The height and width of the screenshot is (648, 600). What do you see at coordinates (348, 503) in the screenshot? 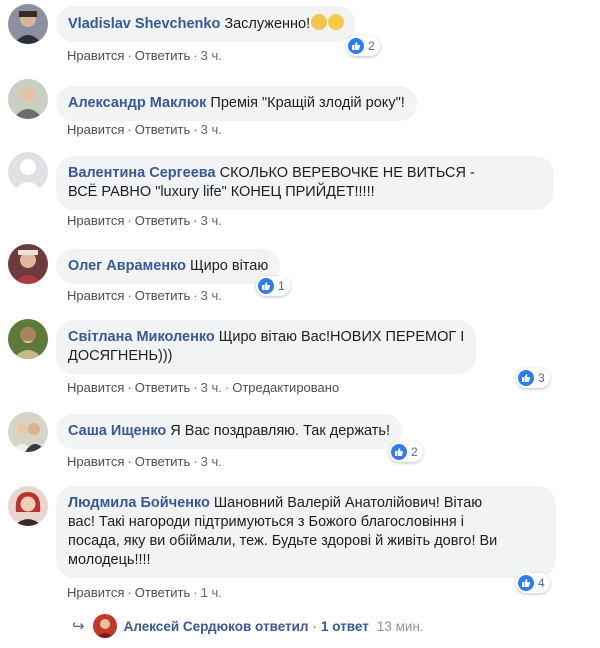
I see `comment-text: Шановний Валерій Анатолійович! Вітаю` at bounding box center [348, 503].